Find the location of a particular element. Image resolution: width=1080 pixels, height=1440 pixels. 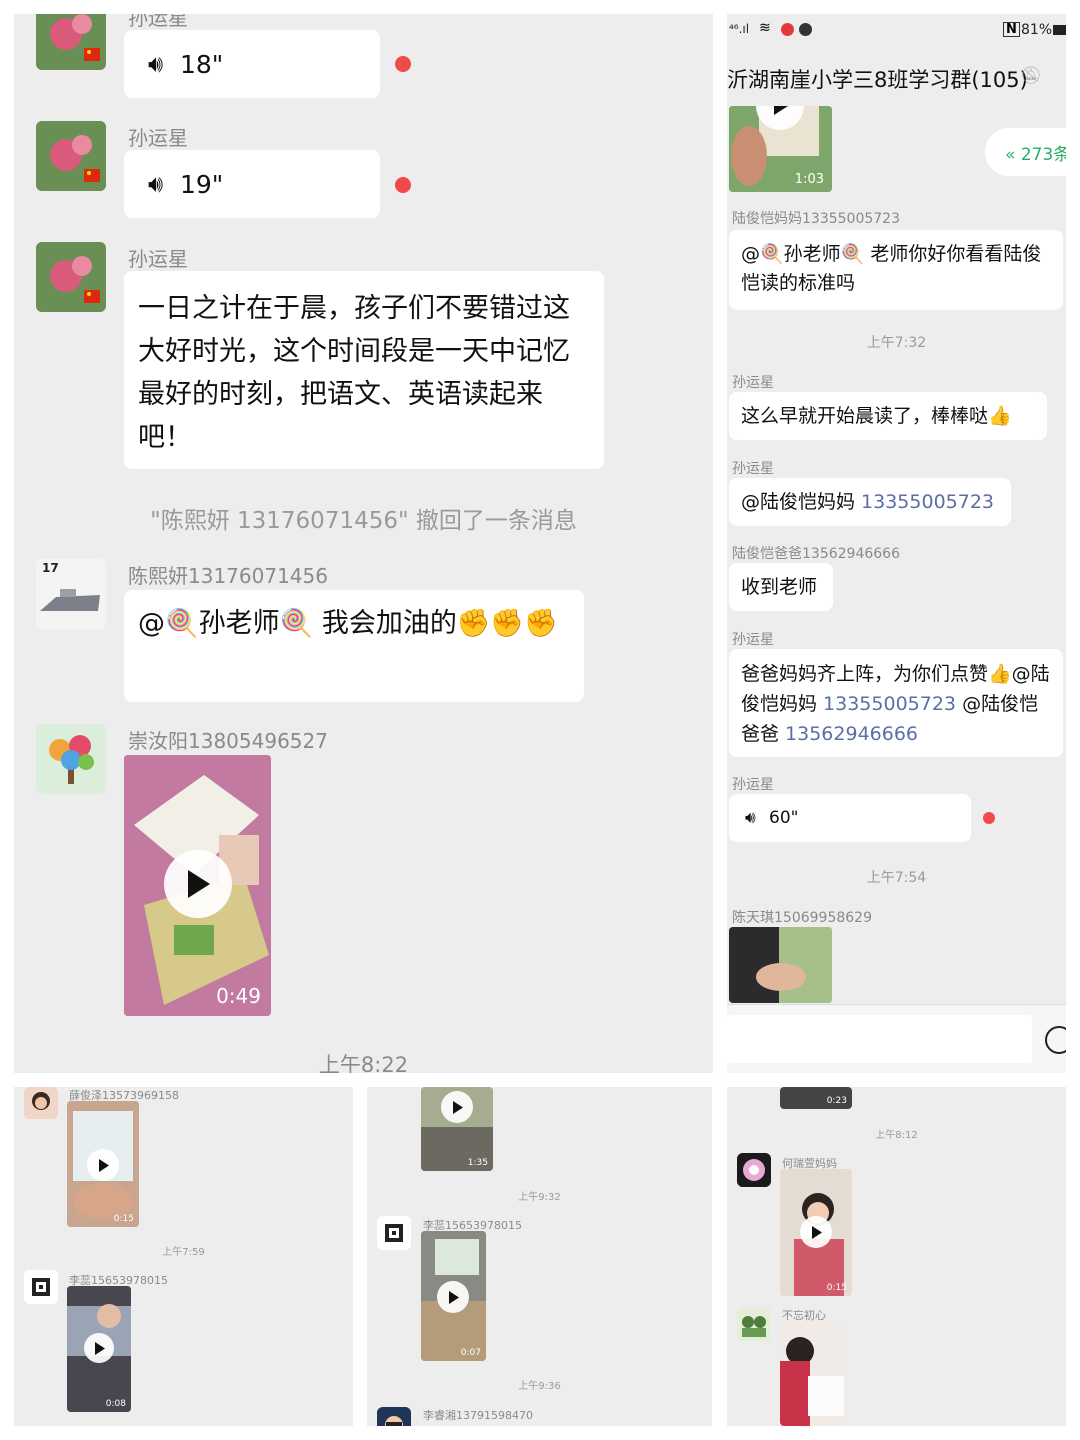

battery-level: 81% is located at coordinates (1037, 30).